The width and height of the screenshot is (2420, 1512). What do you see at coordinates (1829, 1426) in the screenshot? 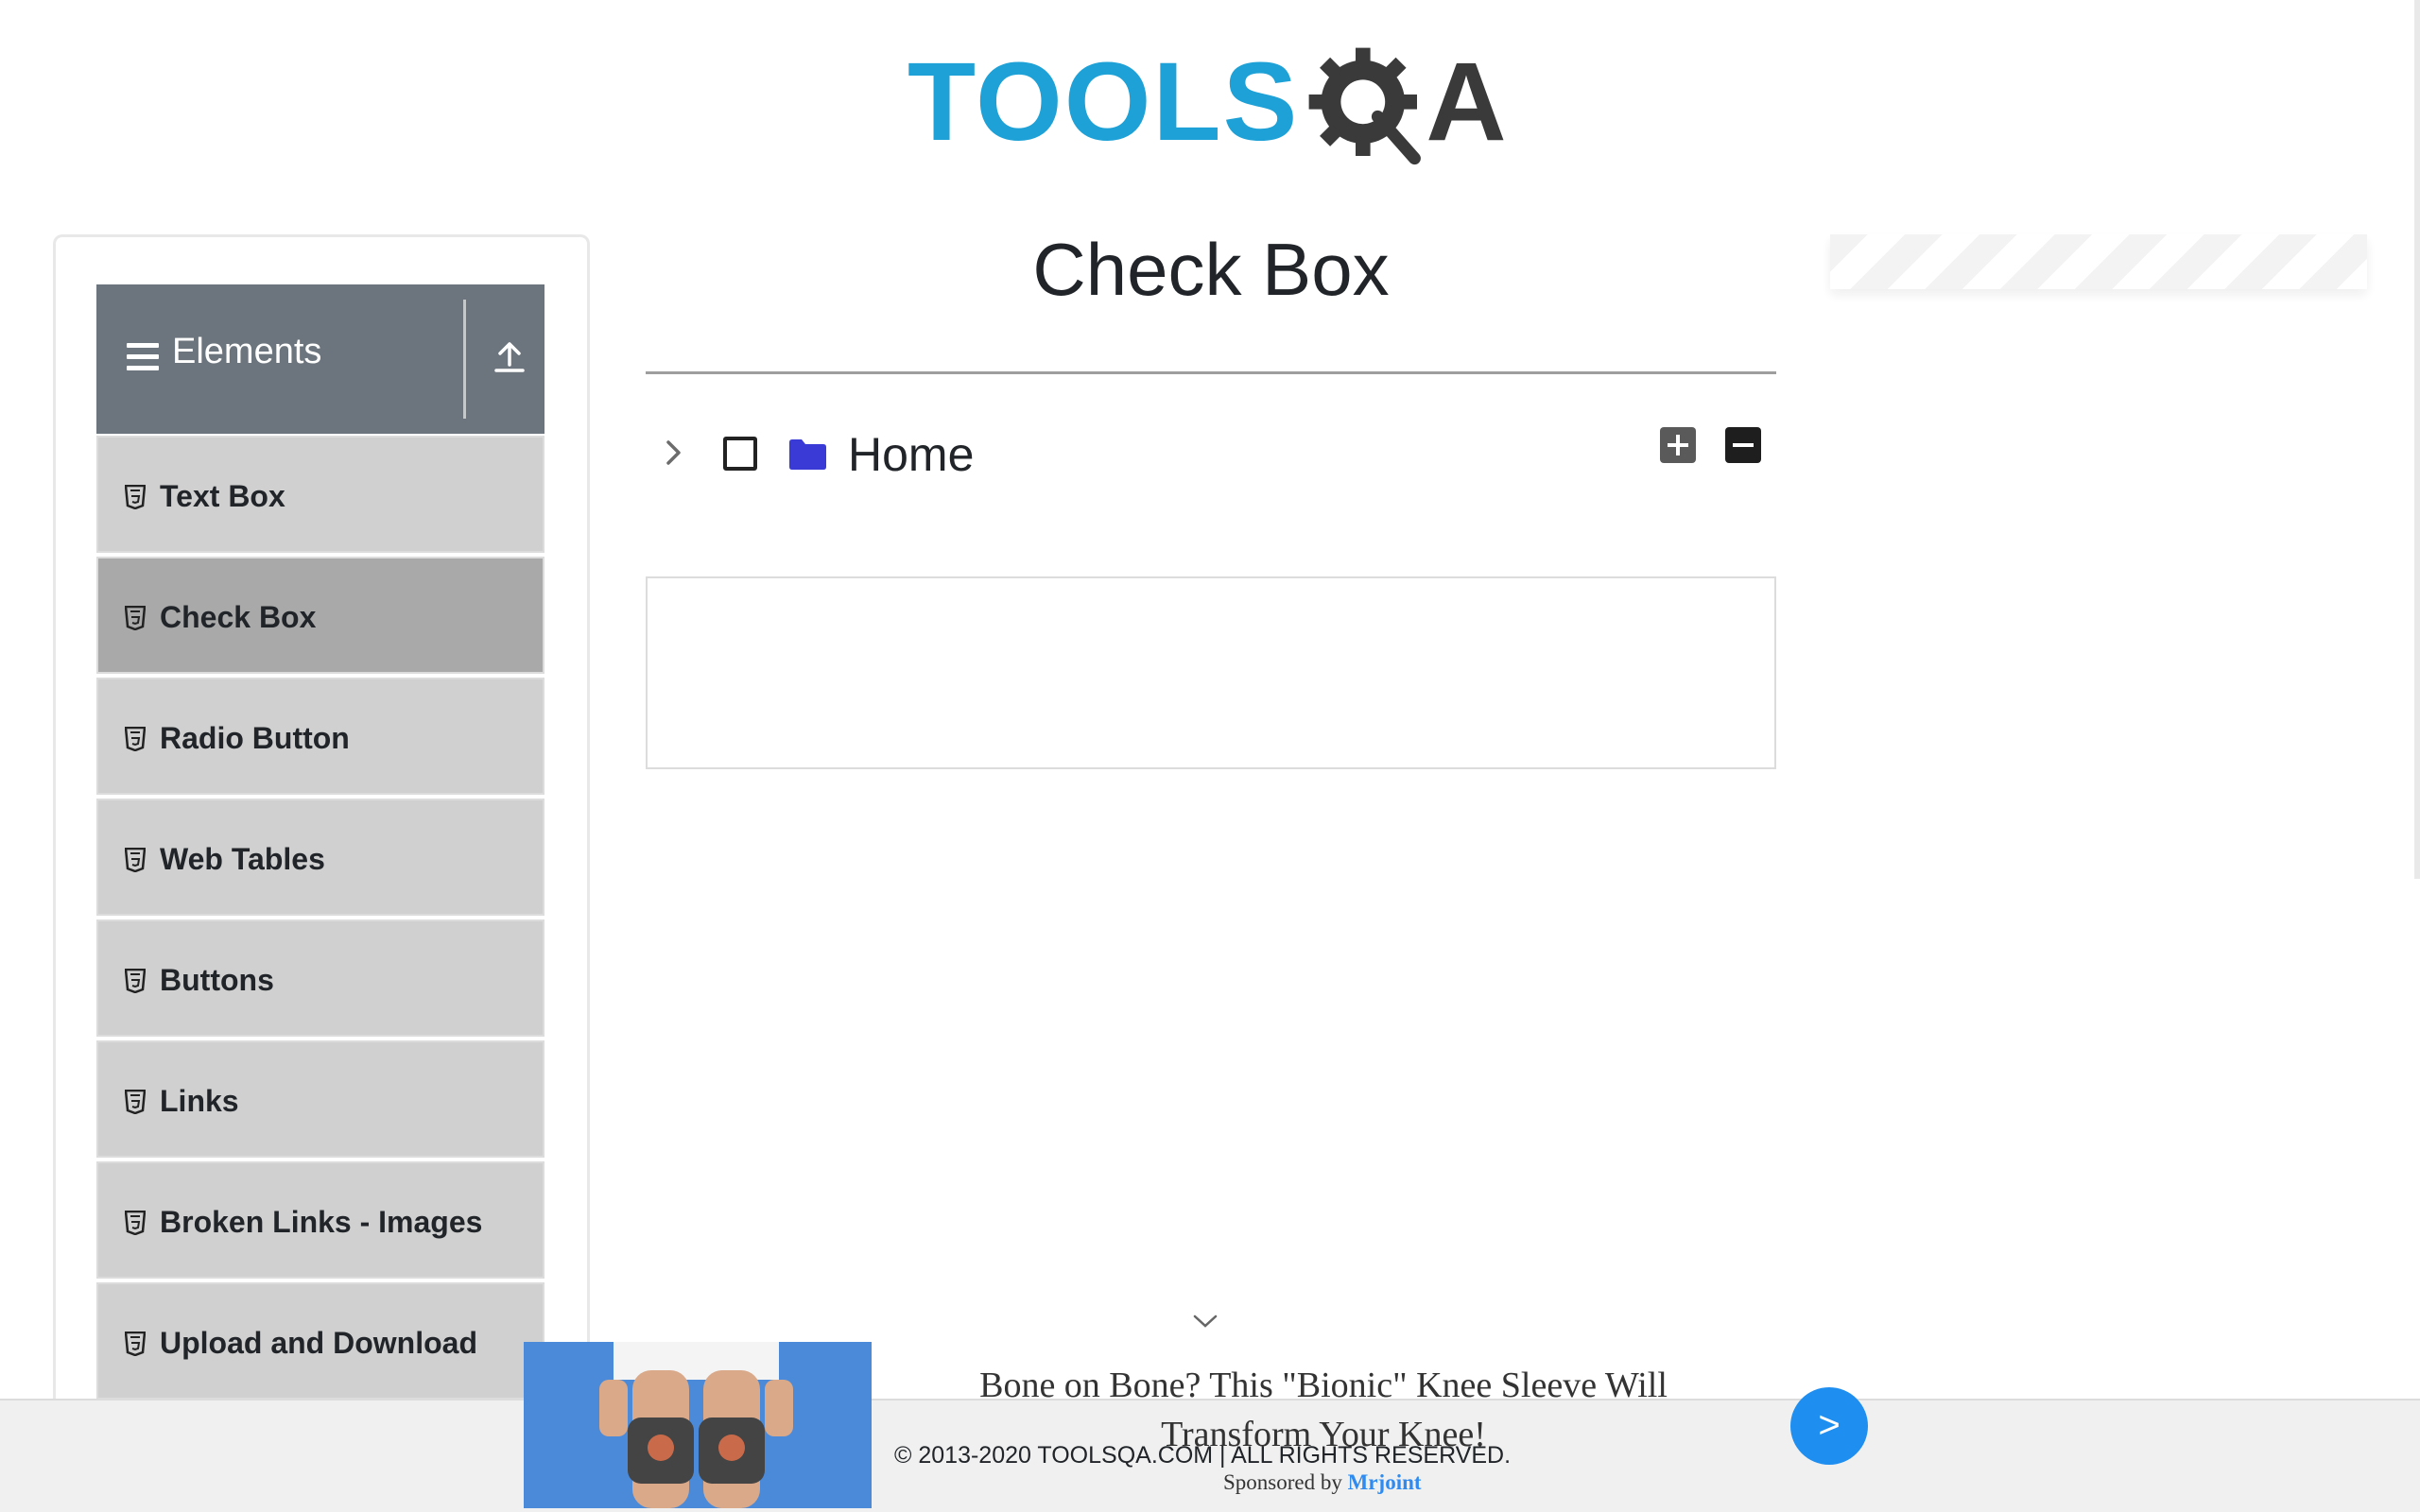
I see `ad-next-button: >` at bounding box center [1829, 1426].